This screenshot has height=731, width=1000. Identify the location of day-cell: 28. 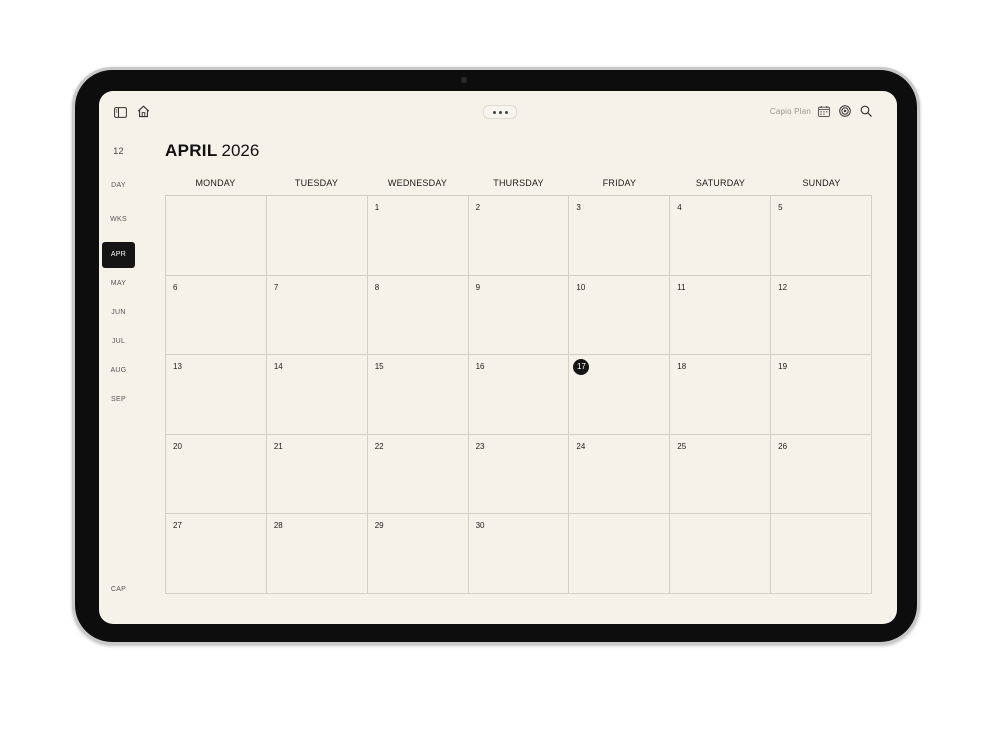
(317, 554).